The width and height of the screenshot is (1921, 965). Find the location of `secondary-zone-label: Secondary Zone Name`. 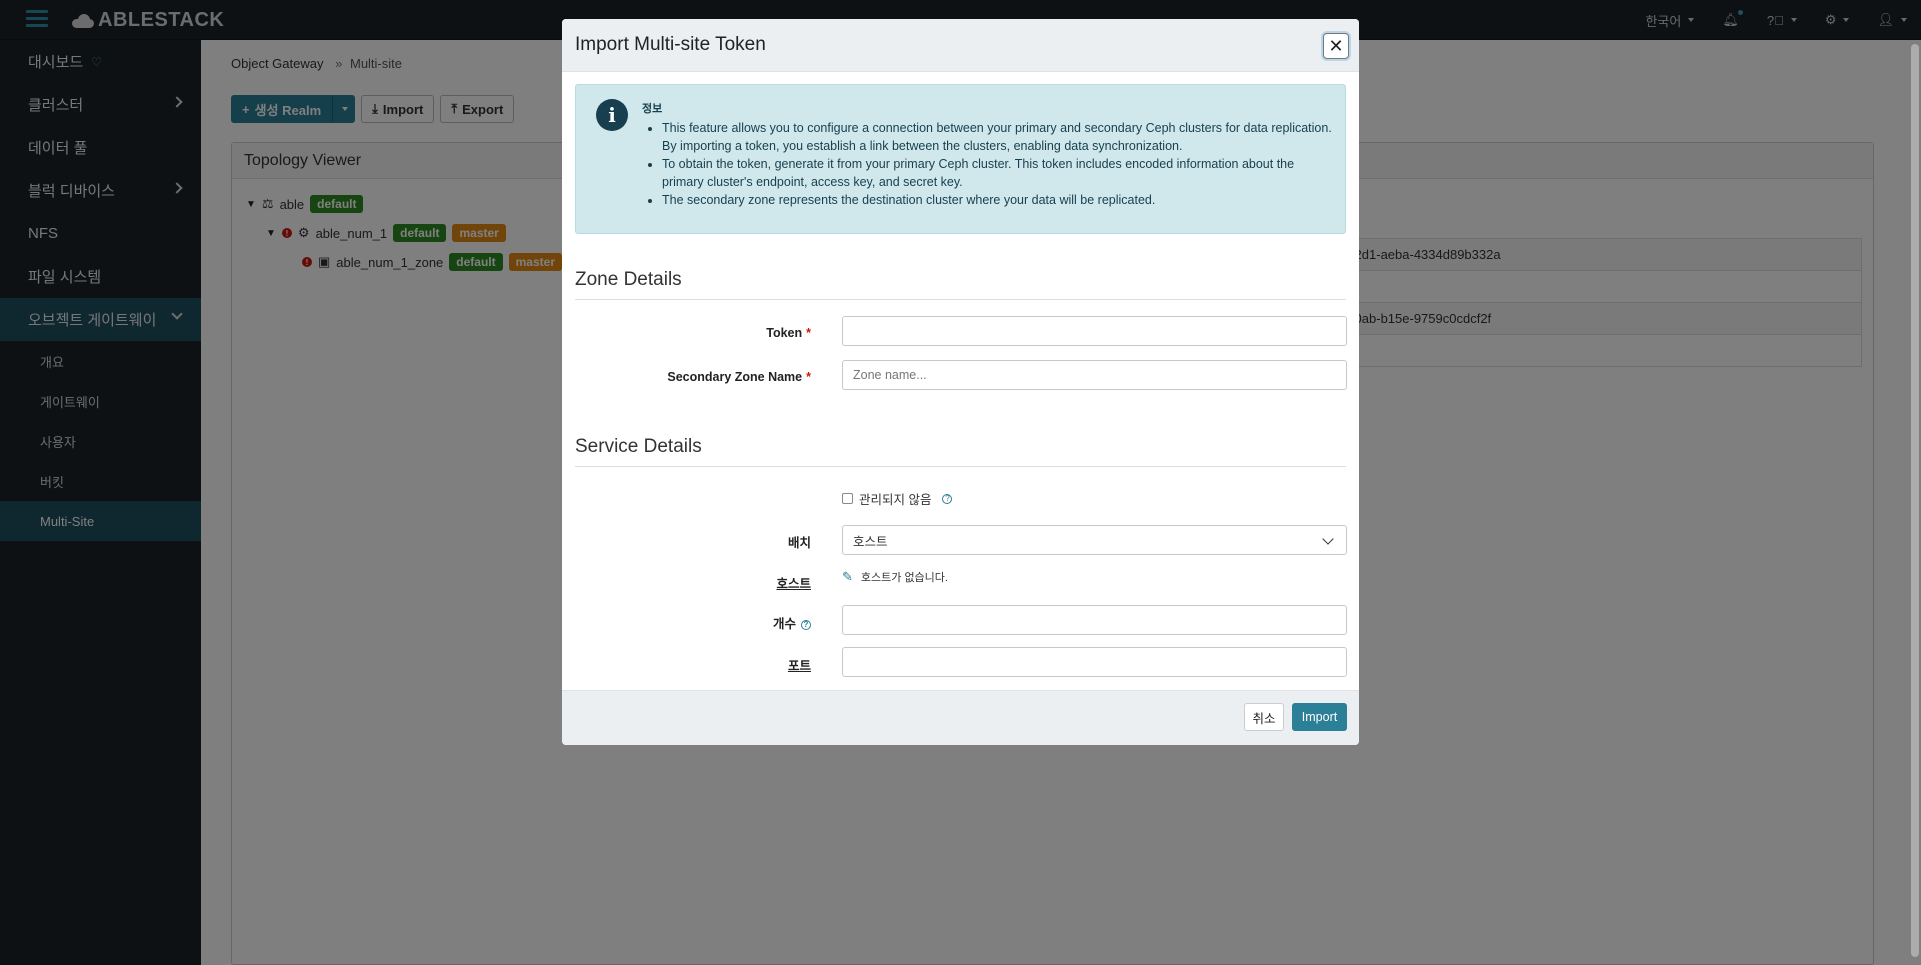

secondary-zone-label: Secondary Zone Name is located at coordinates (735, 377).